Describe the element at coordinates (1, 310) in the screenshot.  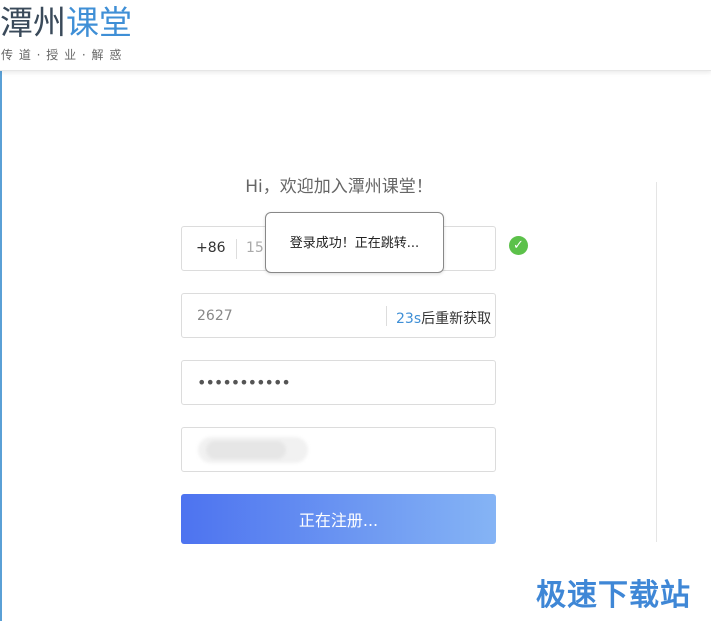
I see `window-left-edge` at that location.